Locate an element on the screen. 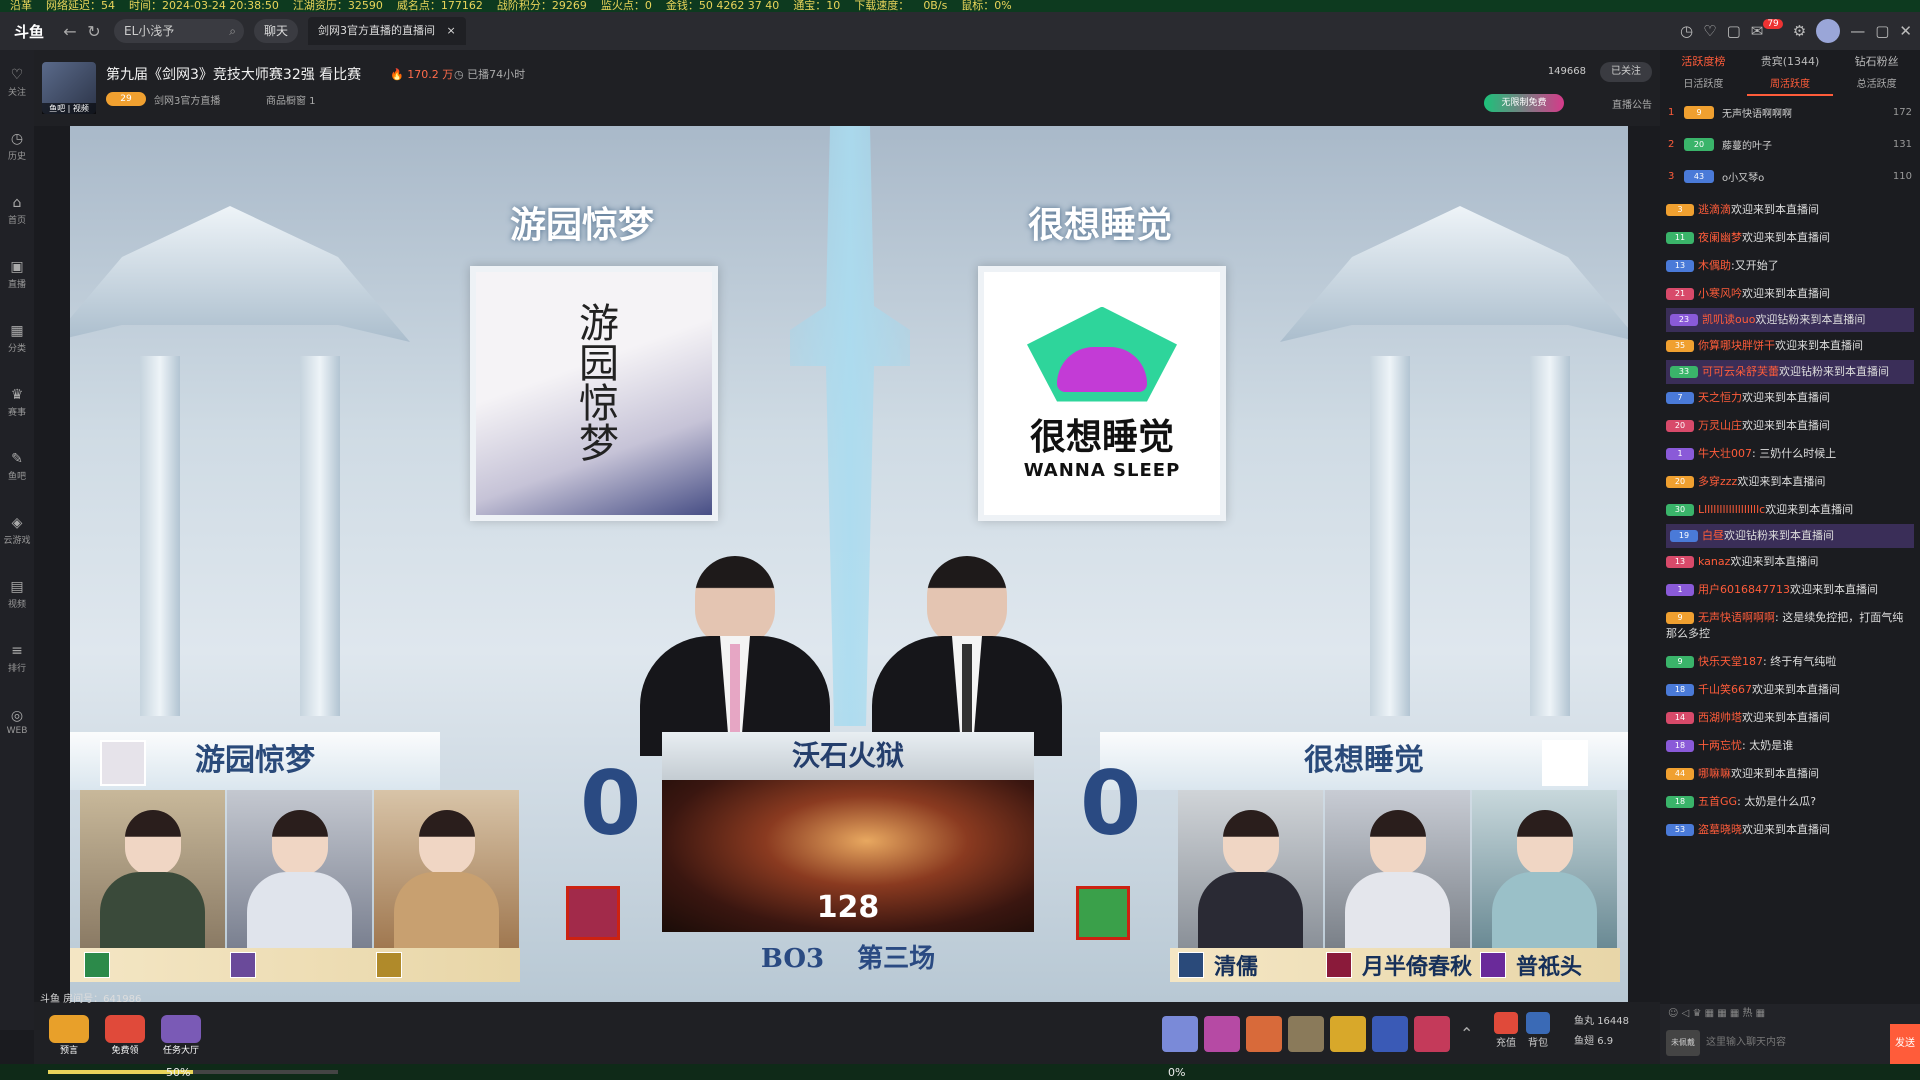 The image size is (1920, 1080). left-percent: 50% is located at coordinates (178, 1072).